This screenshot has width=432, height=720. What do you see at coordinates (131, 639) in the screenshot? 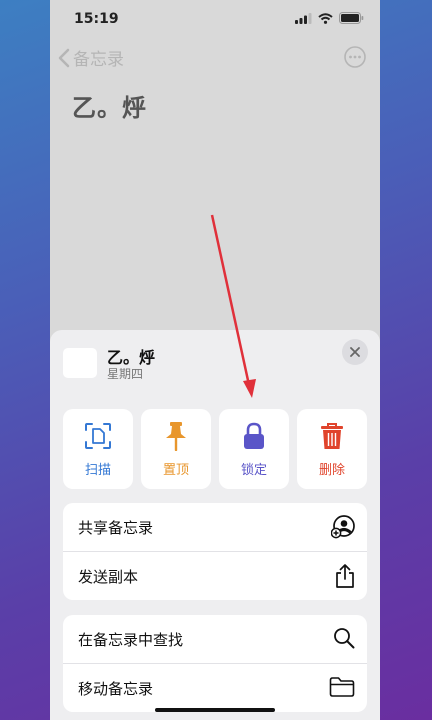
I see `find-in-note-label: 在备忘录中查找` at bounding box center [131, 639].